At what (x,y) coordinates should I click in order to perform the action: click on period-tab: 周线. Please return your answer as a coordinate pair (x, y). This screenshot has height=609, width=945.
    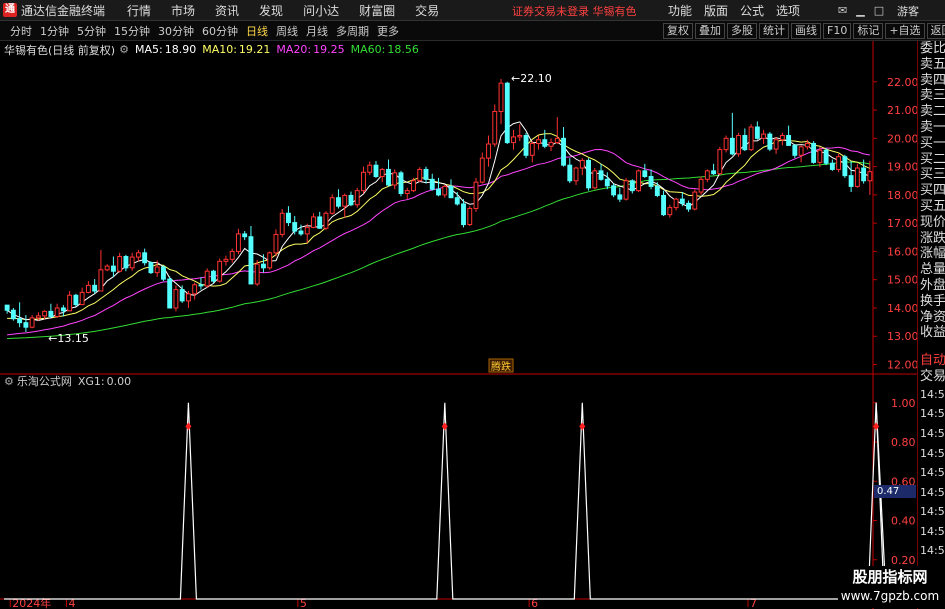
    Looking at the image, I should click on (287, 31).